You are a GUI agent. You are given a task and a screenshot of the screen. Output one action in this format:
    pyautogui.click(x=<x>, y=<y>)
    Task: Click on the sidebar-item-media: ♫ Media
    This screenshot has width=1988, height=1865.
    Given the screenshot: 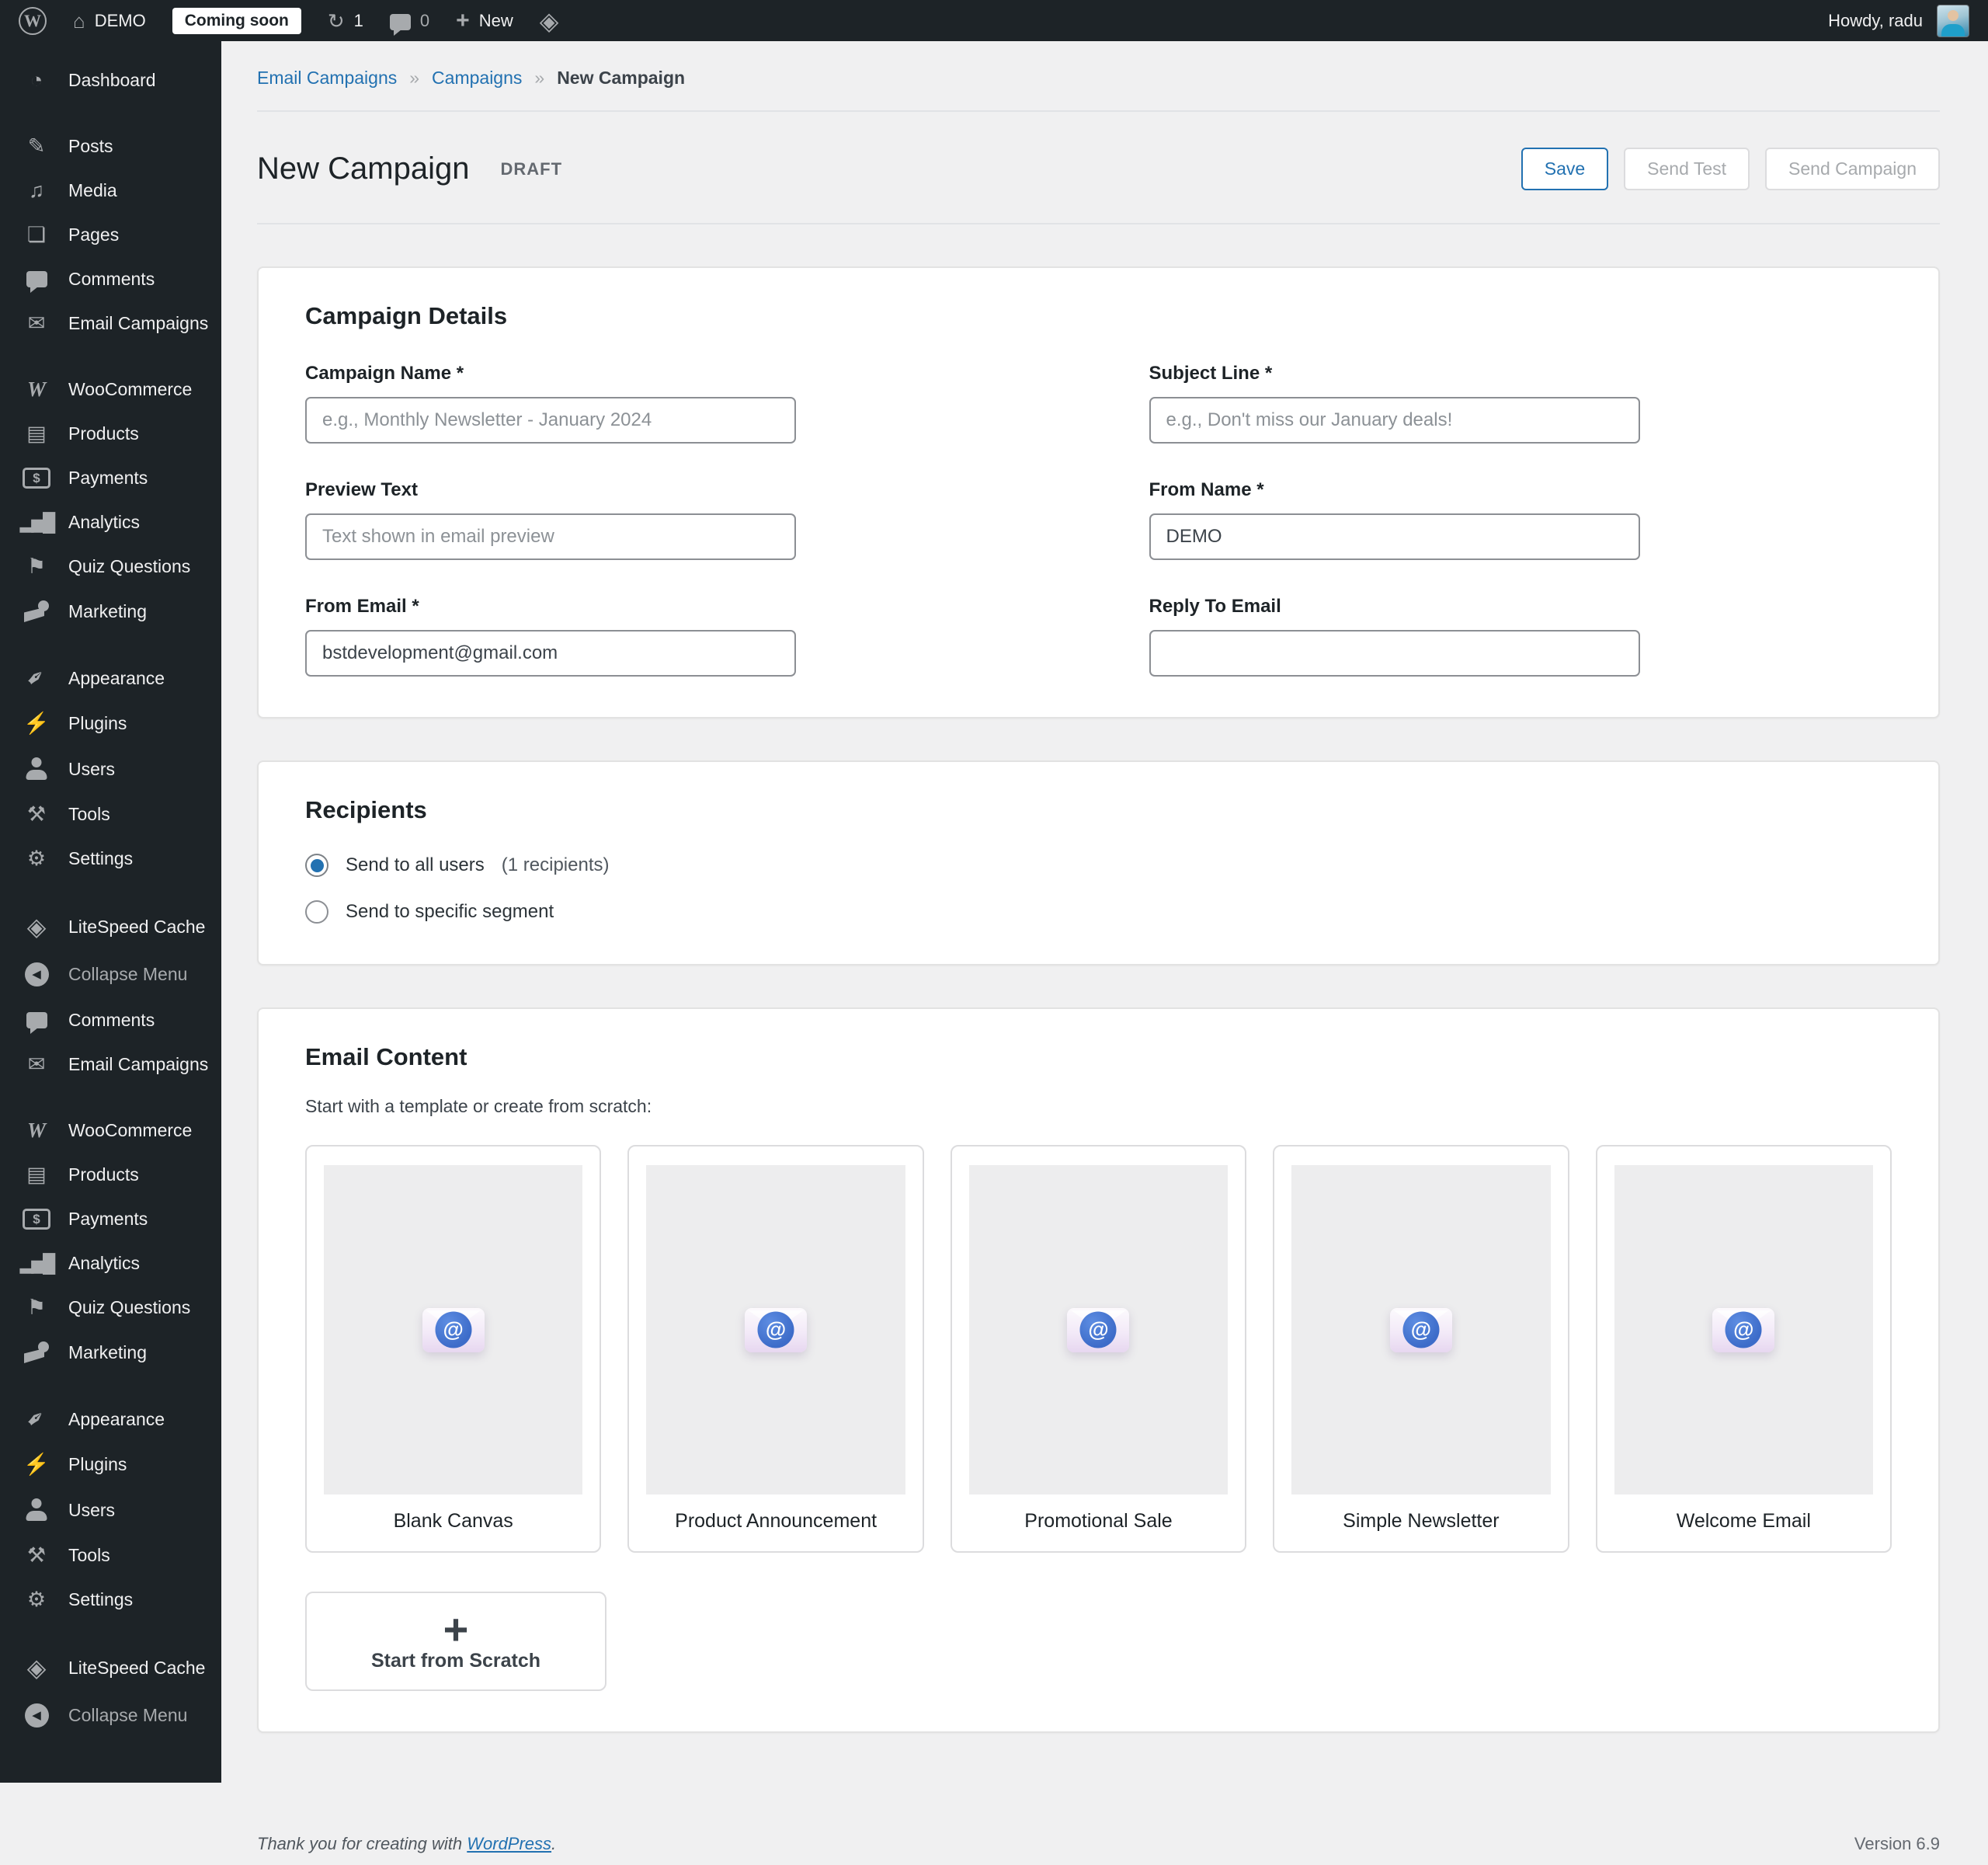 What is the action you would take?
    pyautogui.click(x=111, y=191)
    